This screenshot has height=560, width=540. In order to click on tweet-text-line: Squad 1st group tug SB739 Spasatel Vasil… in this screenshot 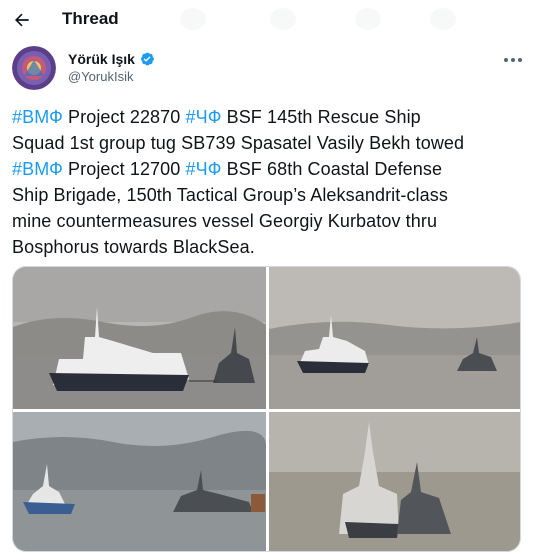, I will do `click(270, 143)`.